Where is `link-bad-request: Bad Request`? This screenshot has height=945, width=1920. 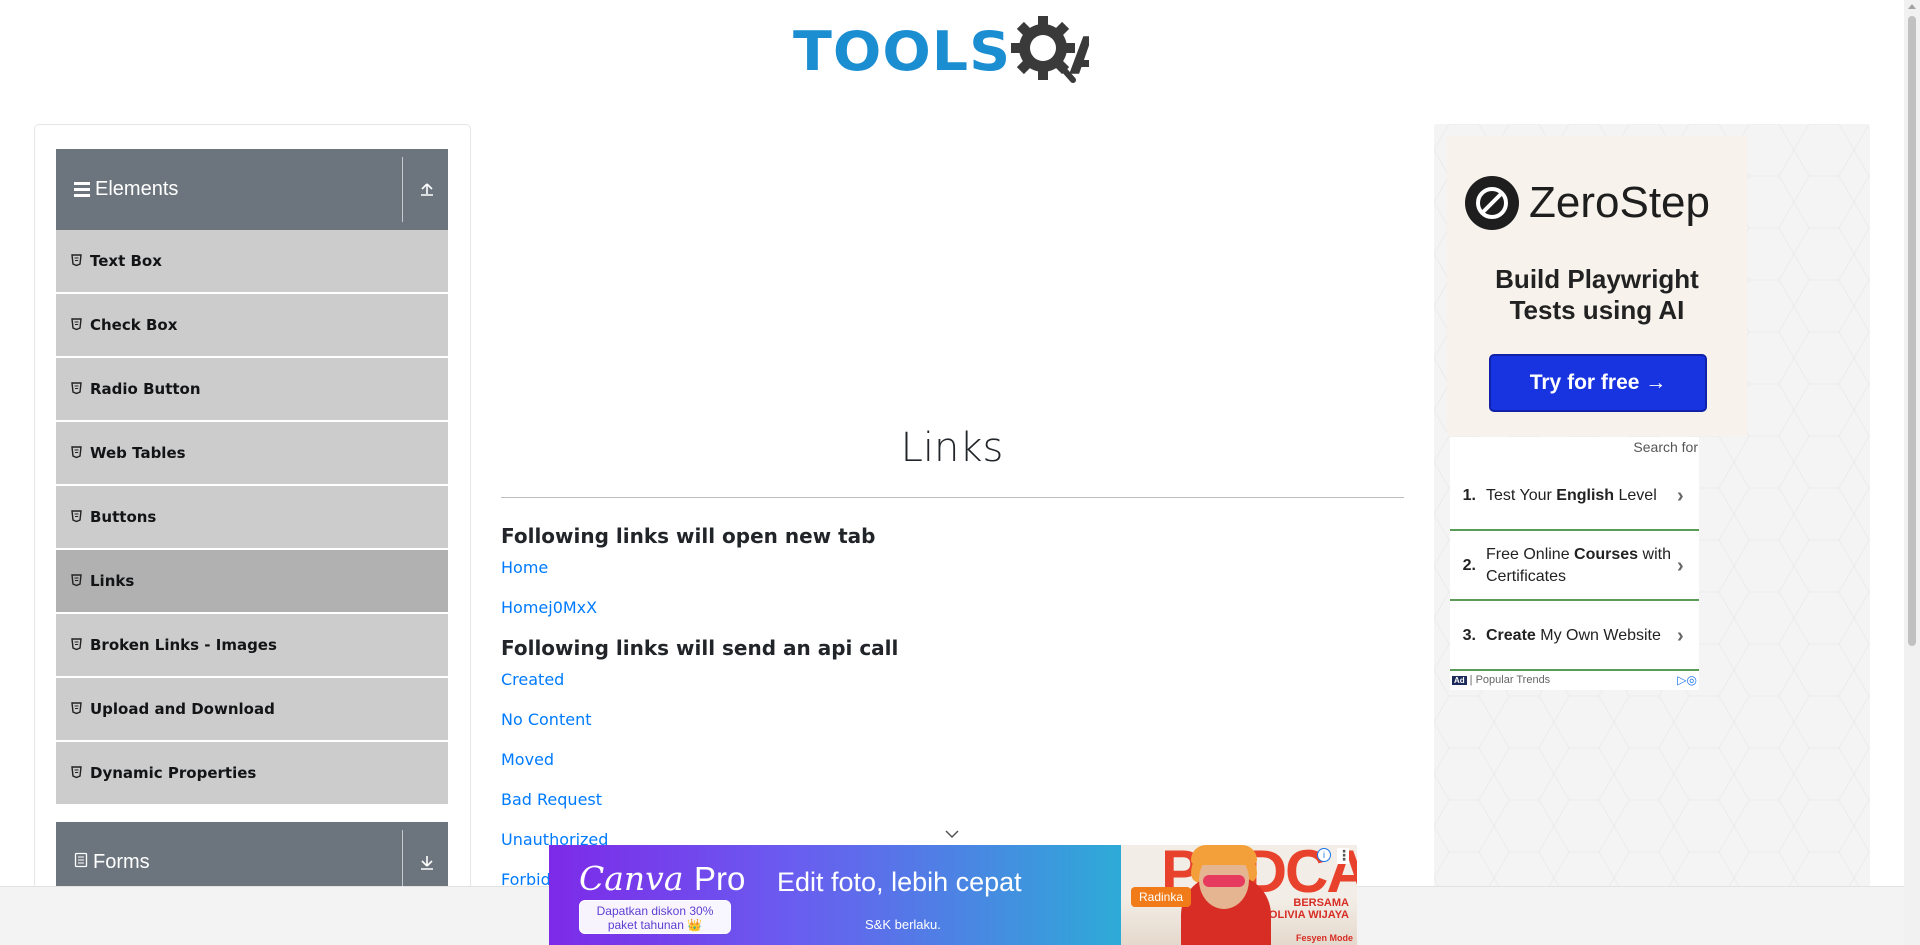 link-bad-request: Bad Request is located at coordinates (551, 799).